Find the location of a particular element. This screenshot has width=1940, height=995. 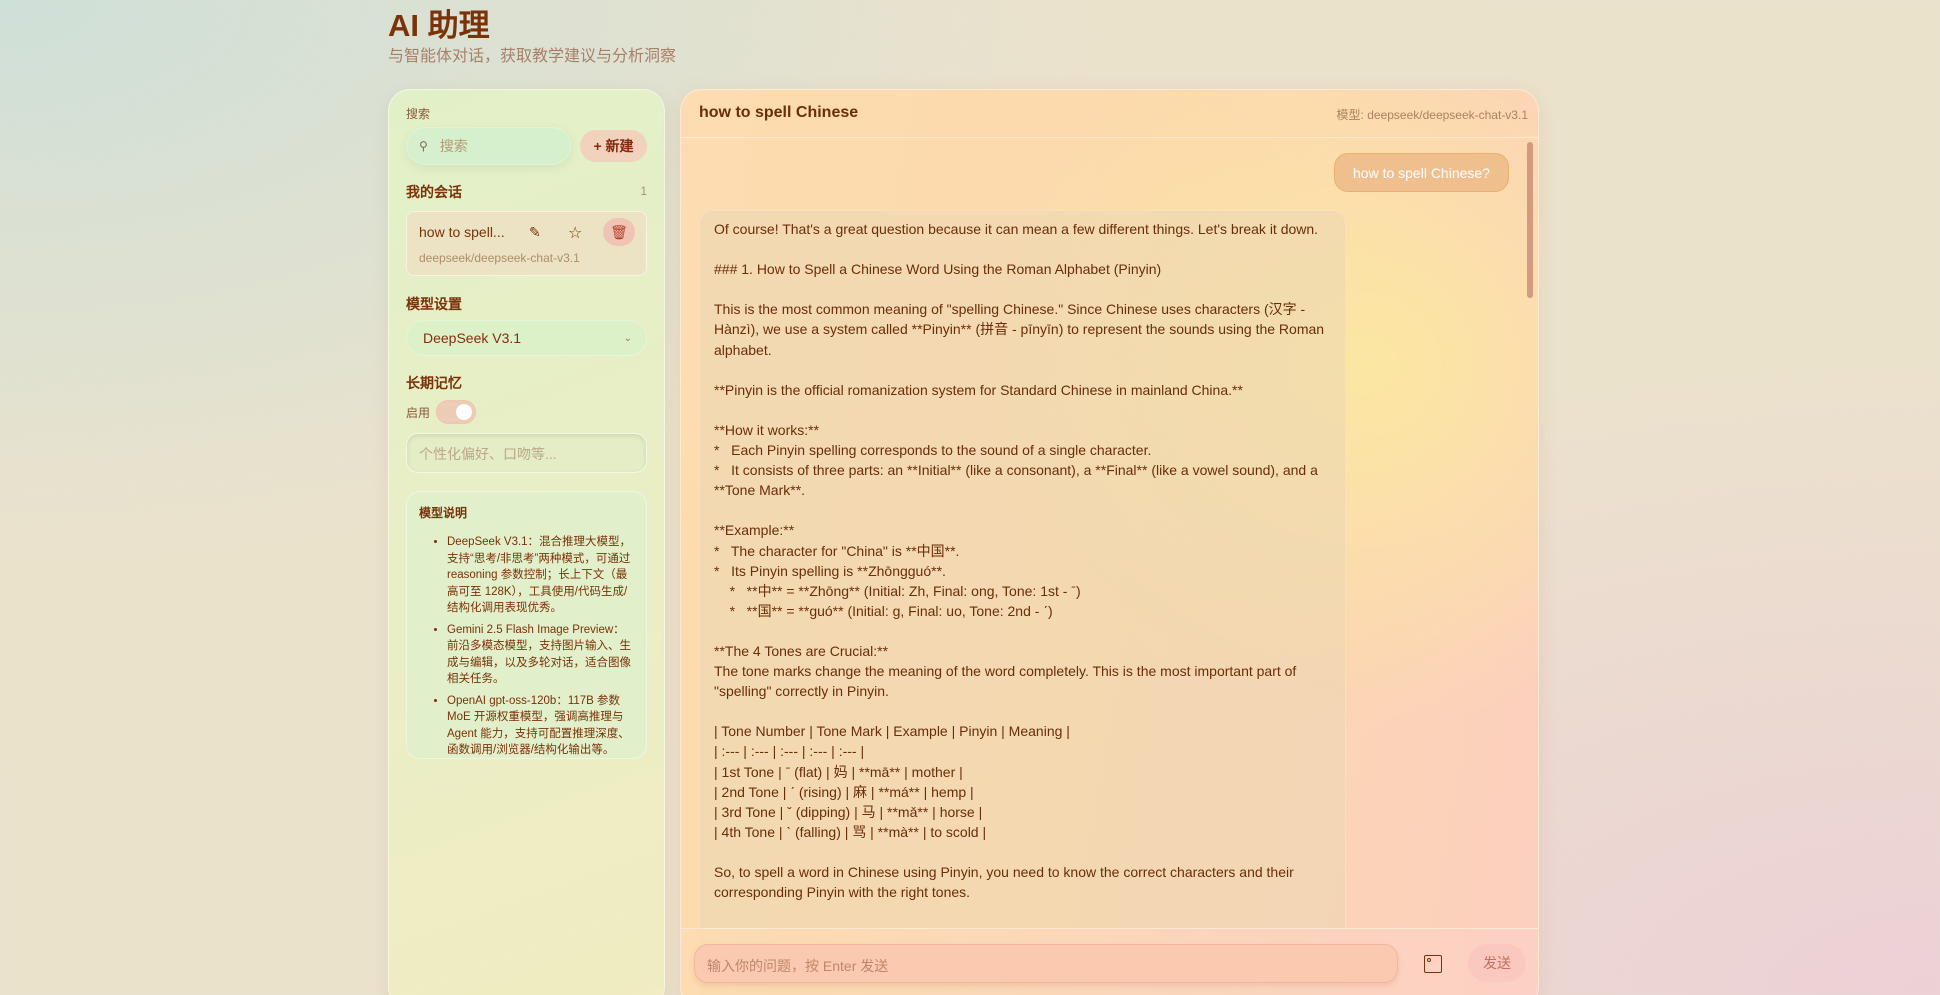

chat-title: how to spell Chinese is located at coordinates (779, 112).